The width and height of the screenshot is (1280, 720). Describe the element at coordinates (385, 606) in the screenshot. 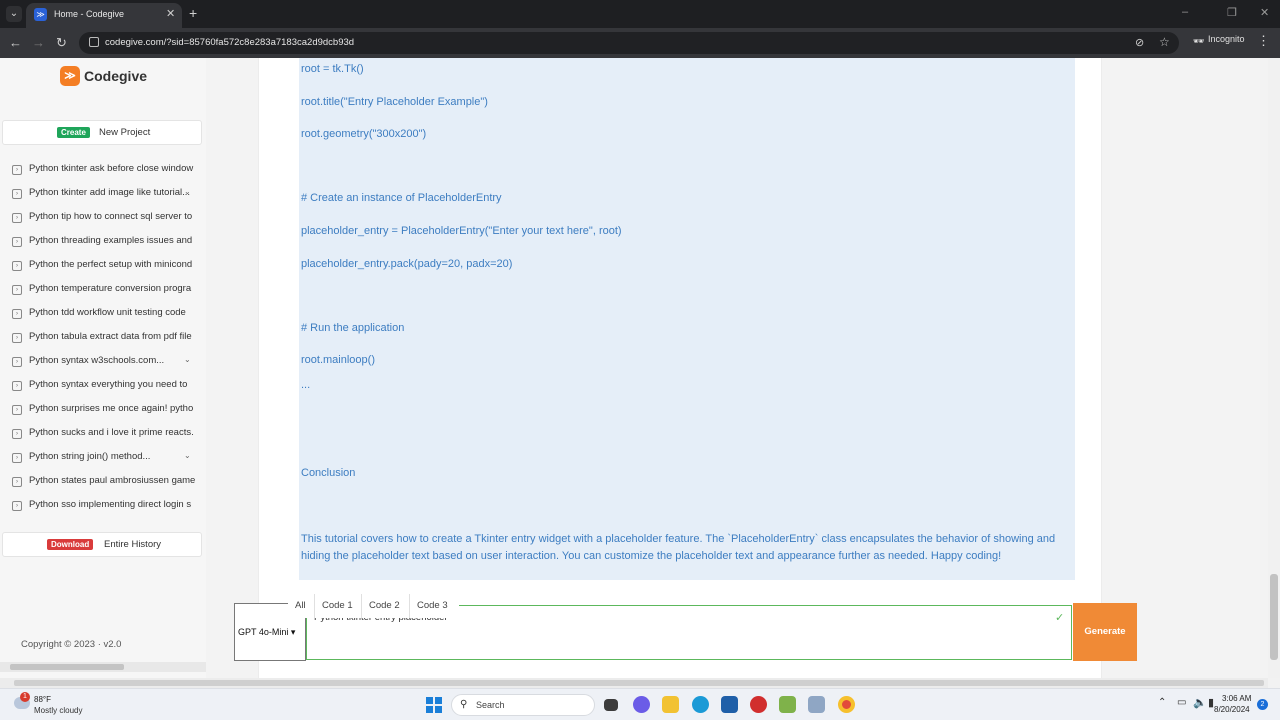

I see `tab-code-2: Code 2` at that location.